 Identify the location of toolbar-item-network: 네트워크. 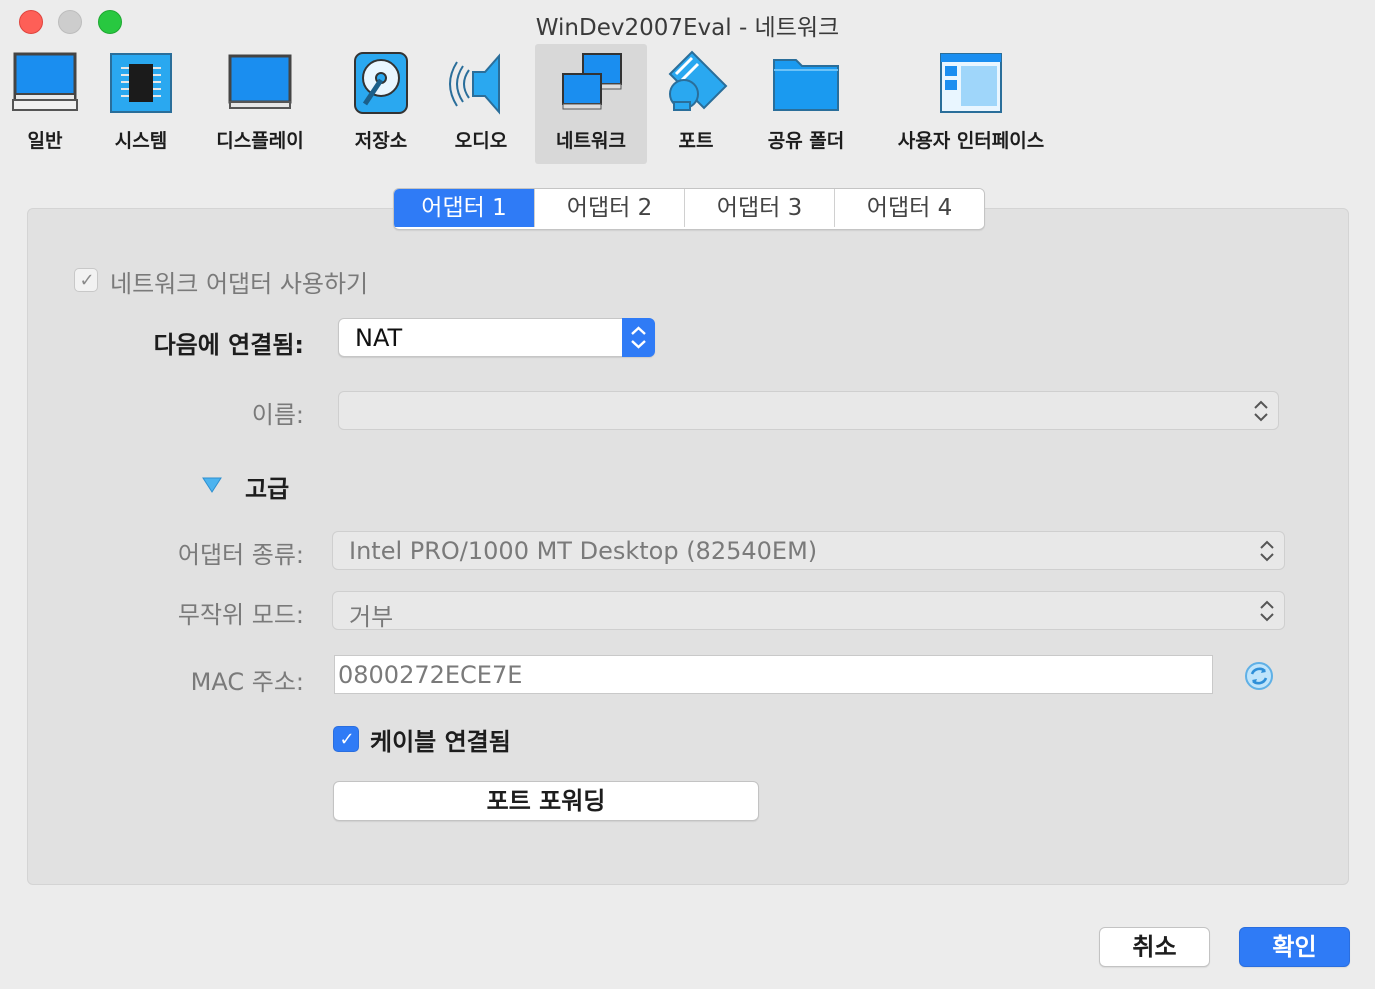
(591, 104).